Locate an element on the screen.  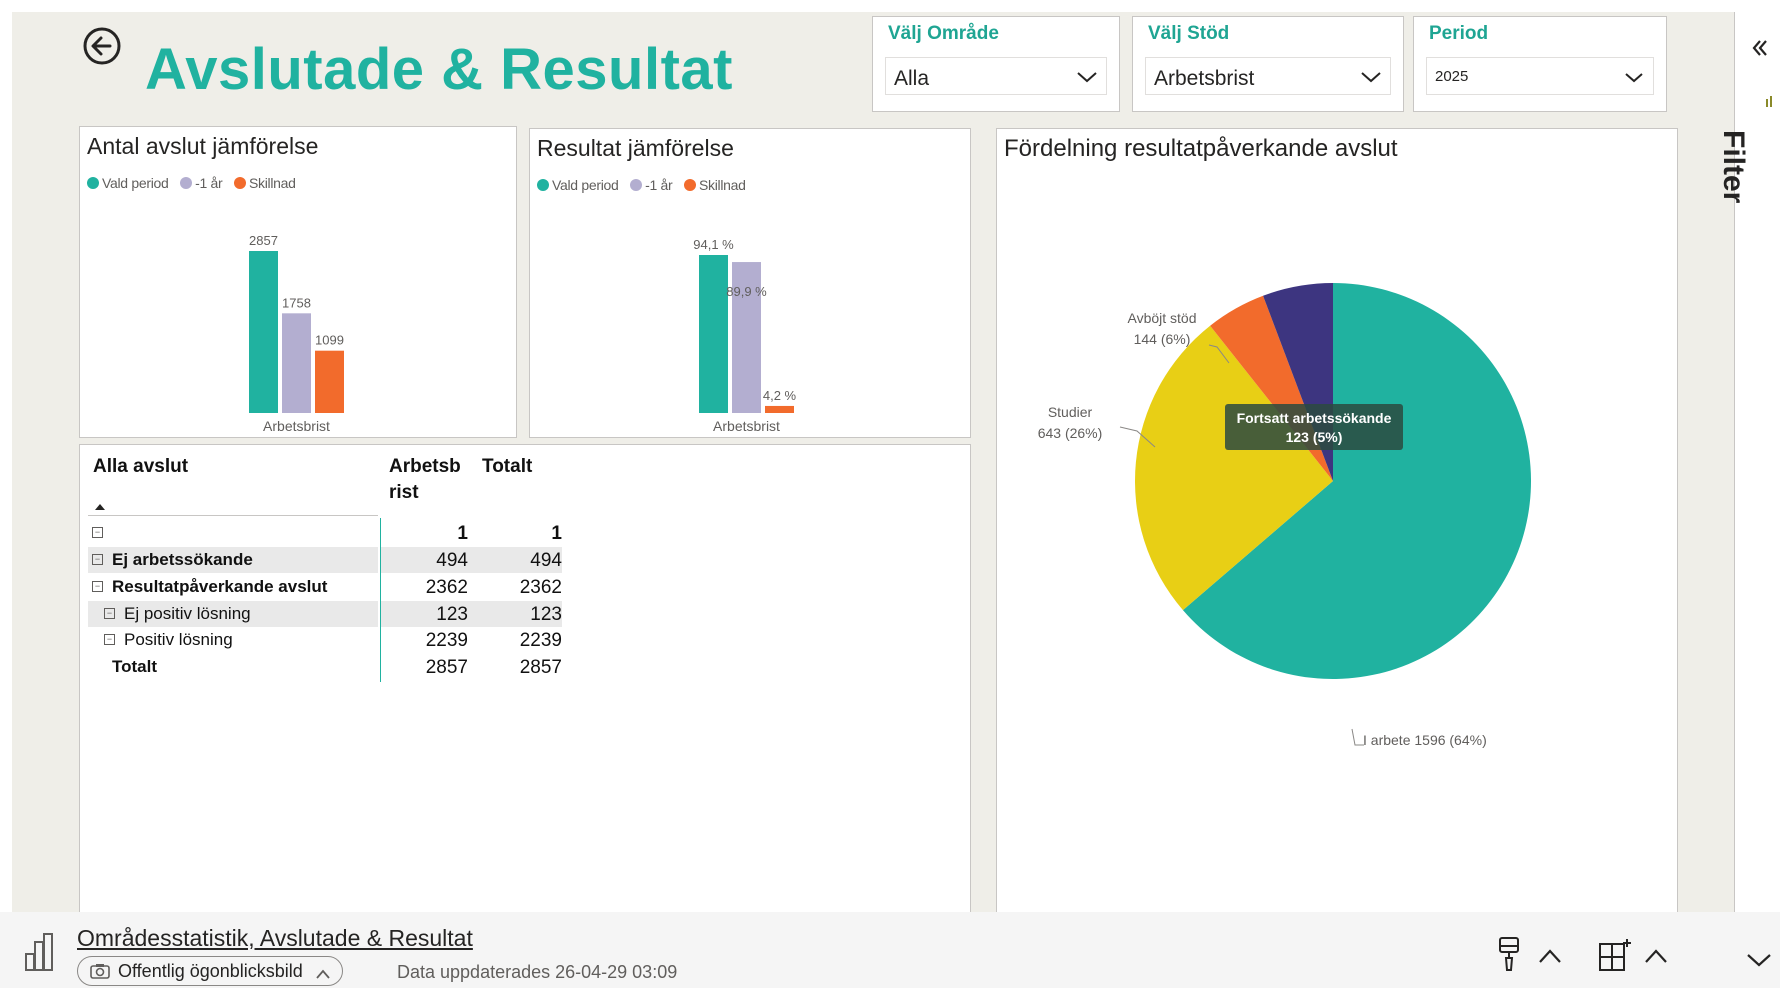
slicer-period-value: 2025 is located at coordinates (1452, 76).